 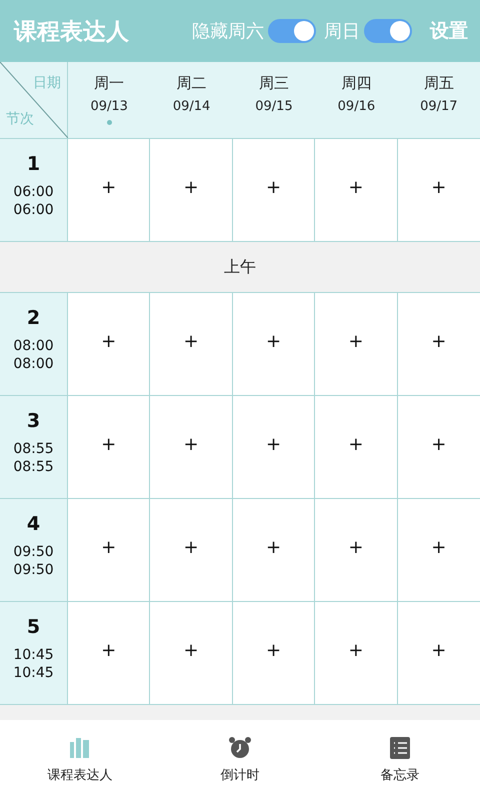 I want to click on date-label: 09/13, so click(x=109, y=106).